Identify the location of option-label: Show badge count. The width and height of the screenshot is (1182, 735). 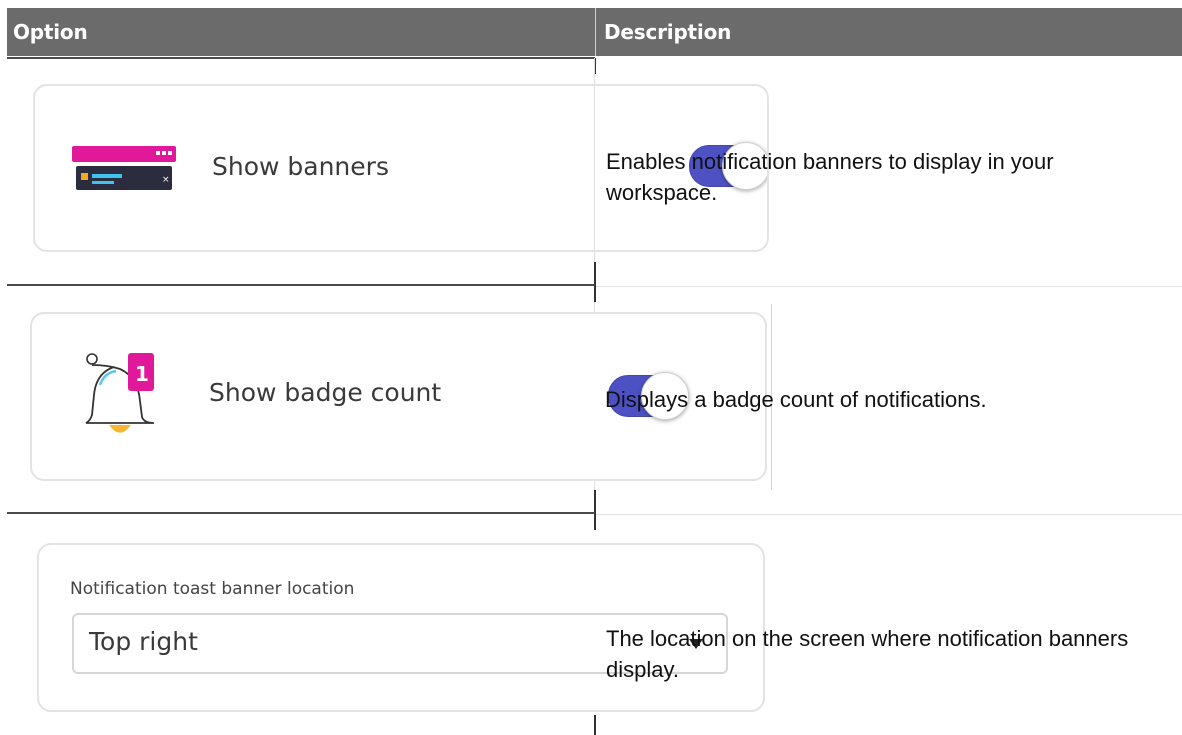
(325, 392).